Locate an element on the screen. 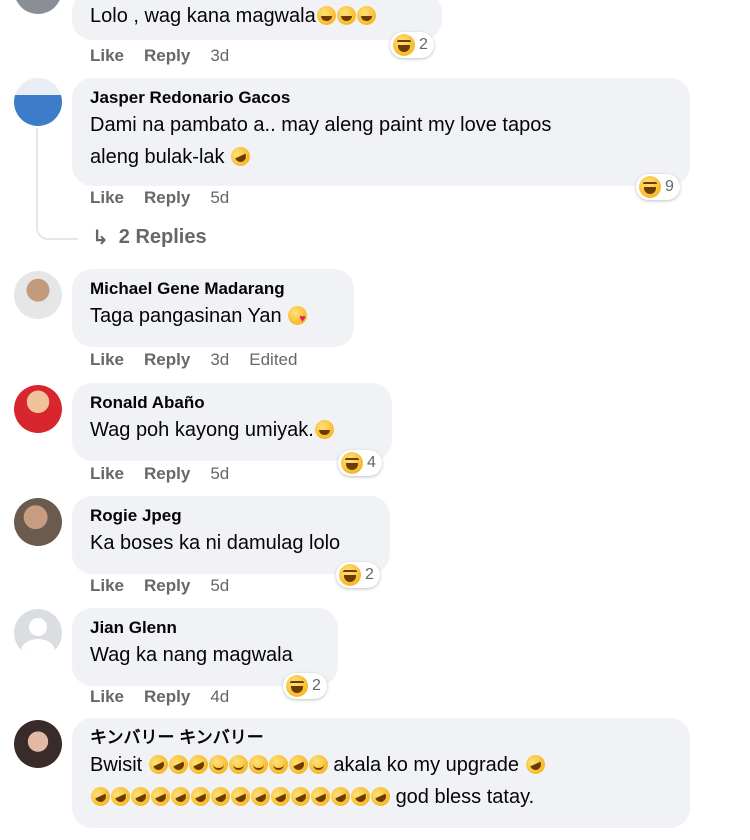 The width and height of the screenshot is (750, 840). comment-author: Rogie Jpeg is located at coordinates (233, 516).